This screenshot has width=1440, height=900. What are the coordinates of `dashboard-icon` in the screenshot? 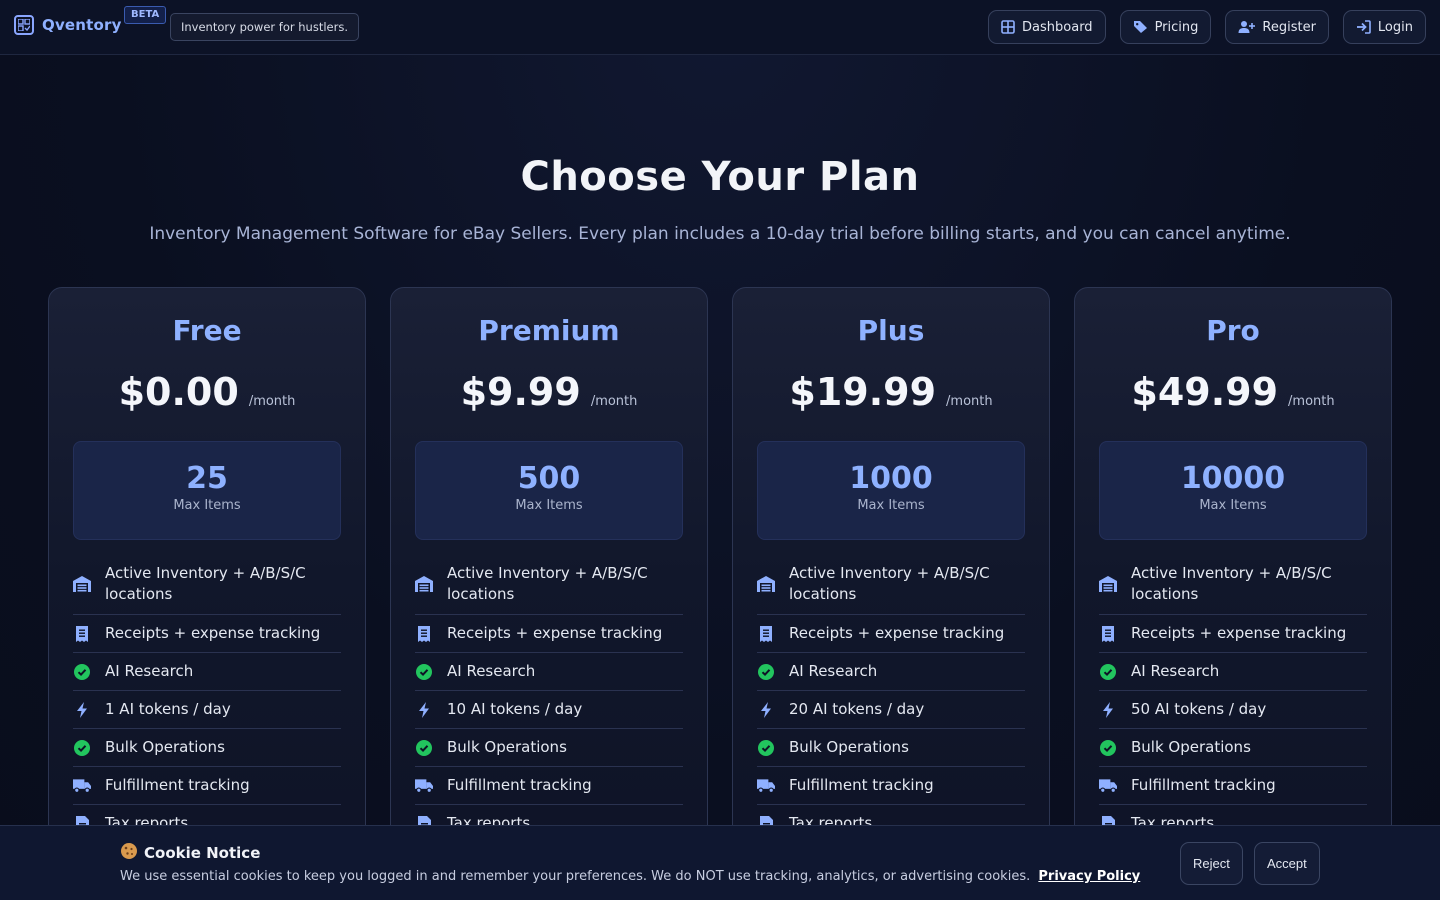 It's located at (1008, 27).